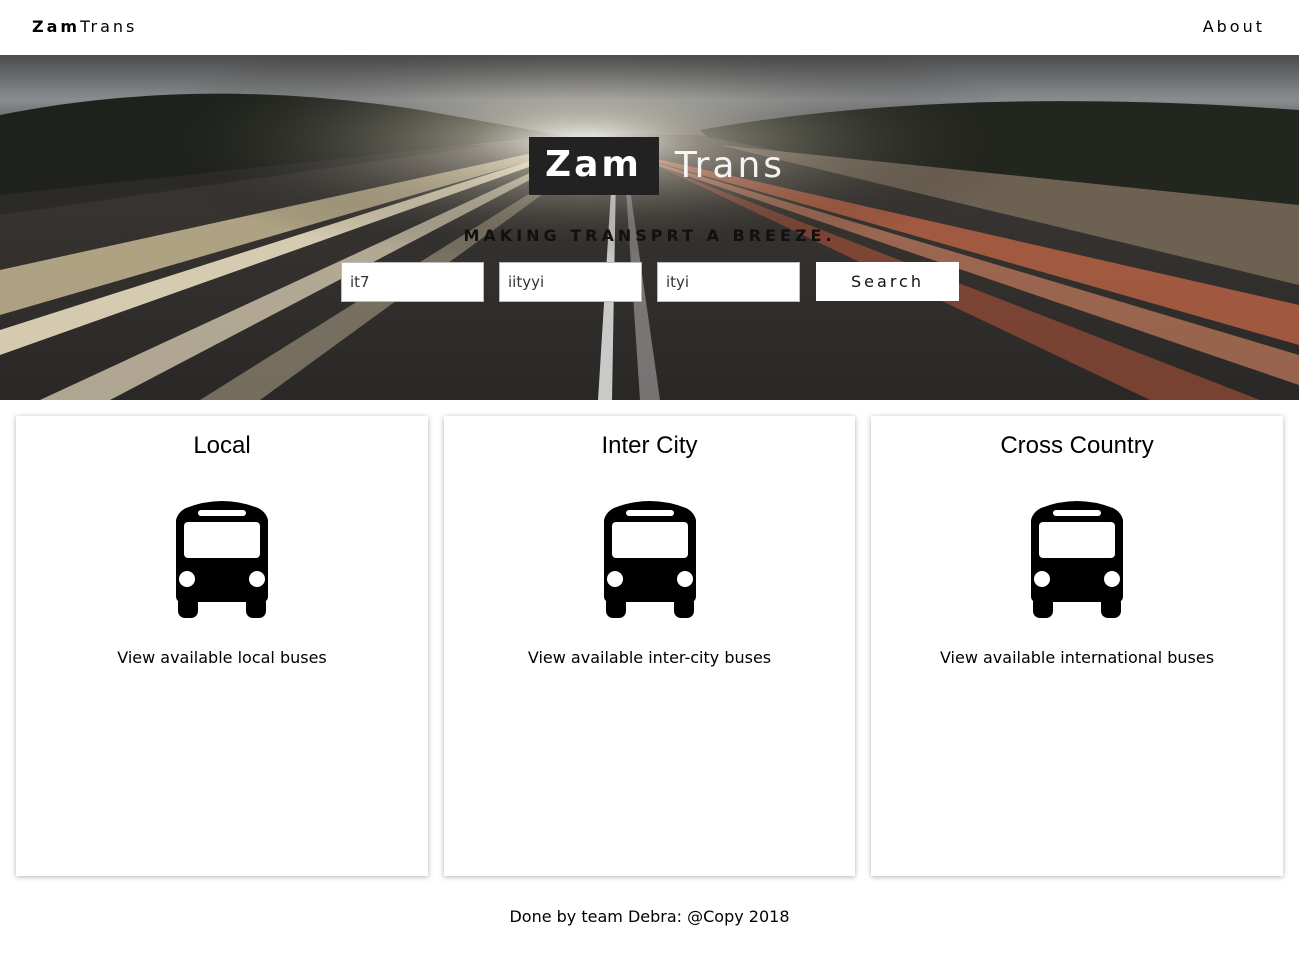 The width and height of the screenshot is (1299, 961). I want to click on brand-logo: ZamTrans, so click(84, 27).